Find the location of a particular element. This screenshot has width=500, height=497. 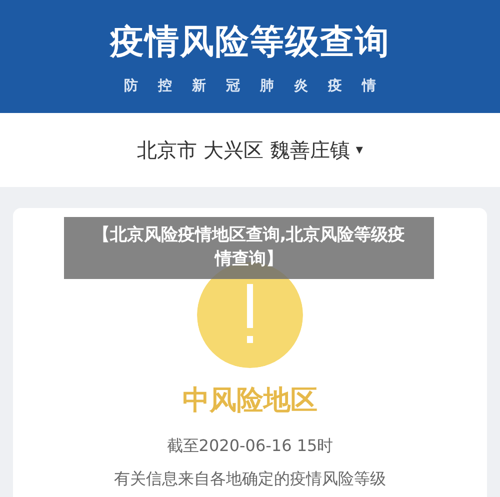

subtitle-character: 冠 is located at coordinates (233, 85).